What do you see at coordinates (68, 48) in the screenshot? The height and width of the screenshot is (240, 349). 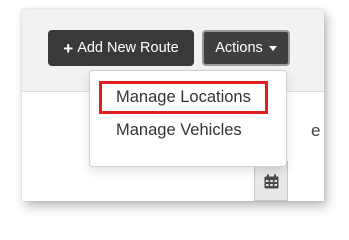 I see `plus-icon: +` at bounding box center [68, 48].